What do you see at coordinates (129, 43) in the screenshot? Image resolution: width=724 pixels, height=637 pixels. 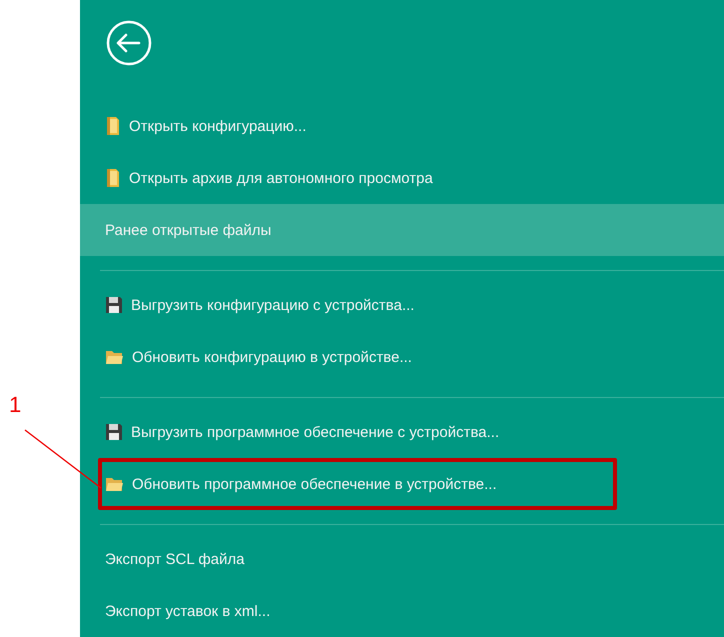 I see `back-icon` at bounding box center [129, 43].